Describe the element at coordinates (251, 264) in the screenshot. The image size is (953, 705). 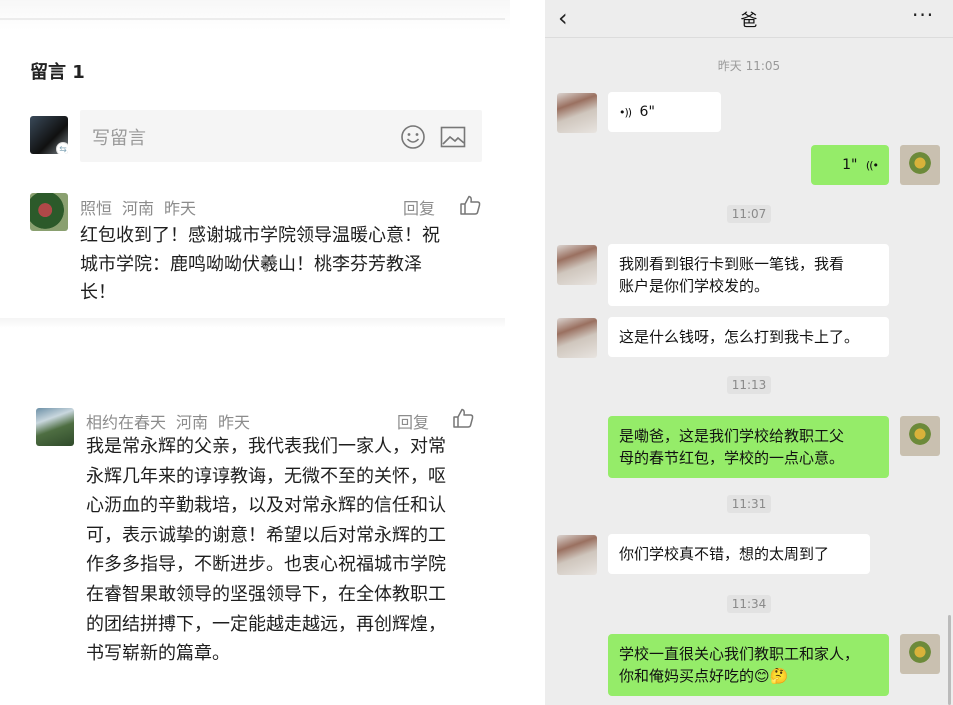
I see `comment-line: 城市学院：鹿鸣呦呦伏羲山！桃李芬芳教泽` at that location.